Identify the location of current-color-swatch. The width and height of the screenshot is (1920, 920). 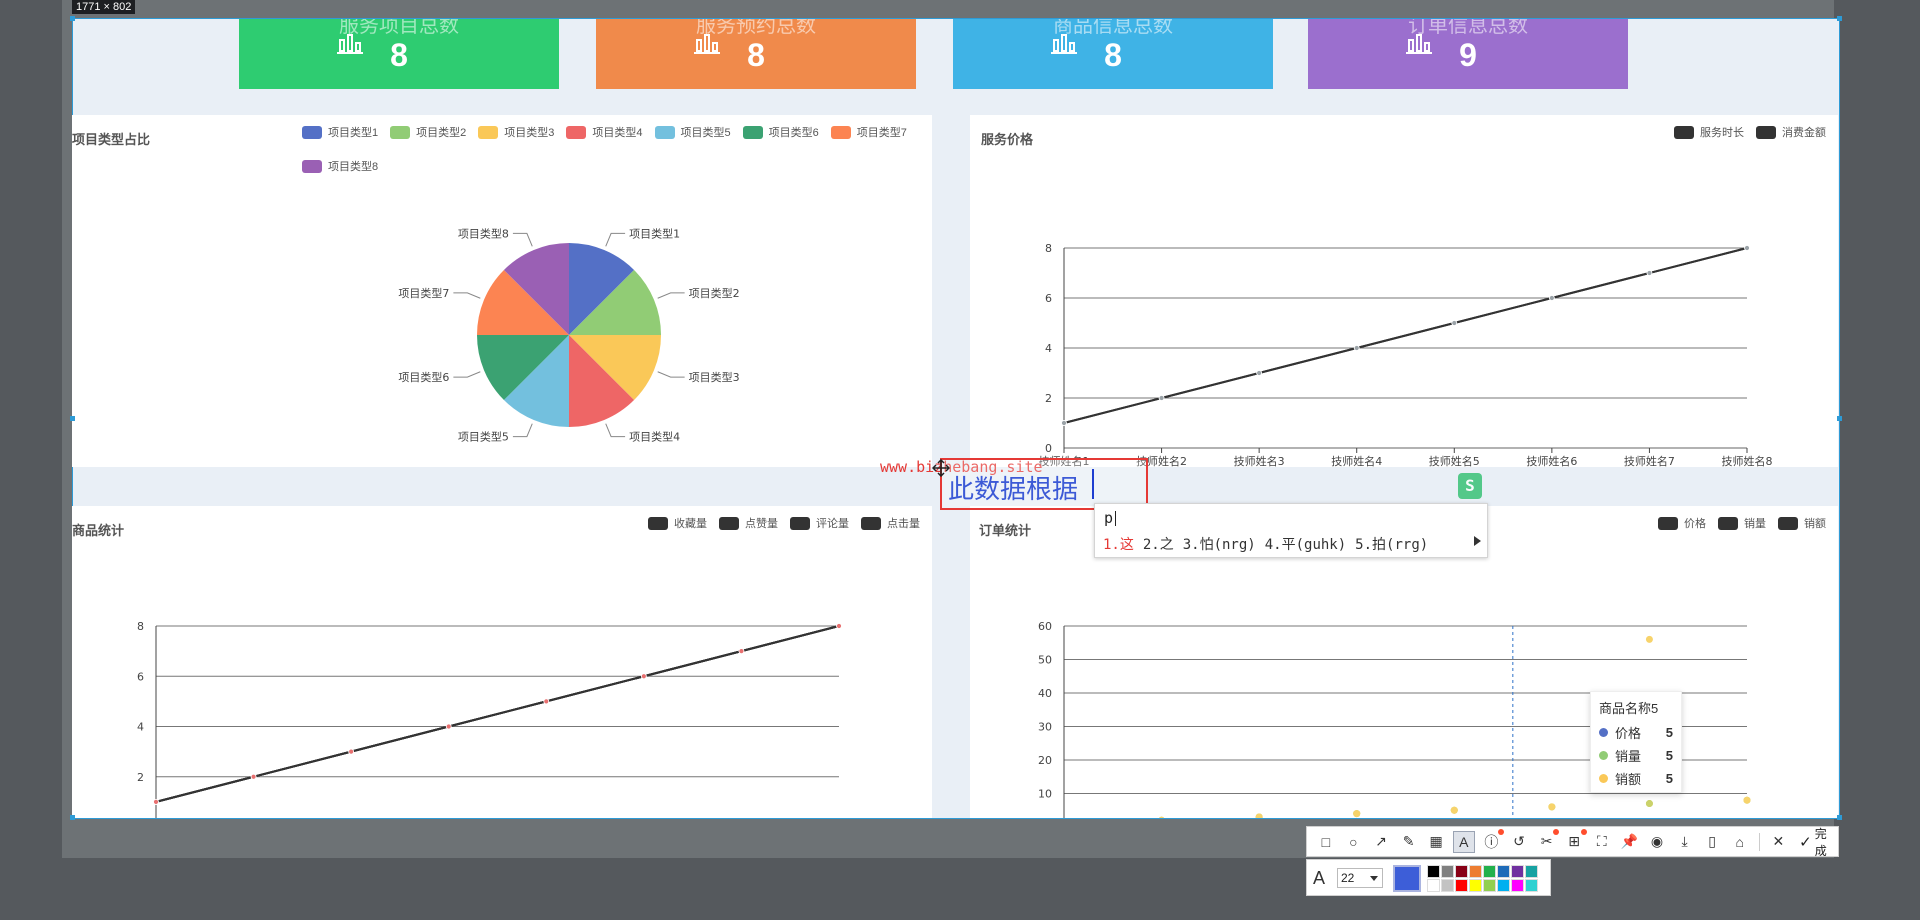
(1407, 878).